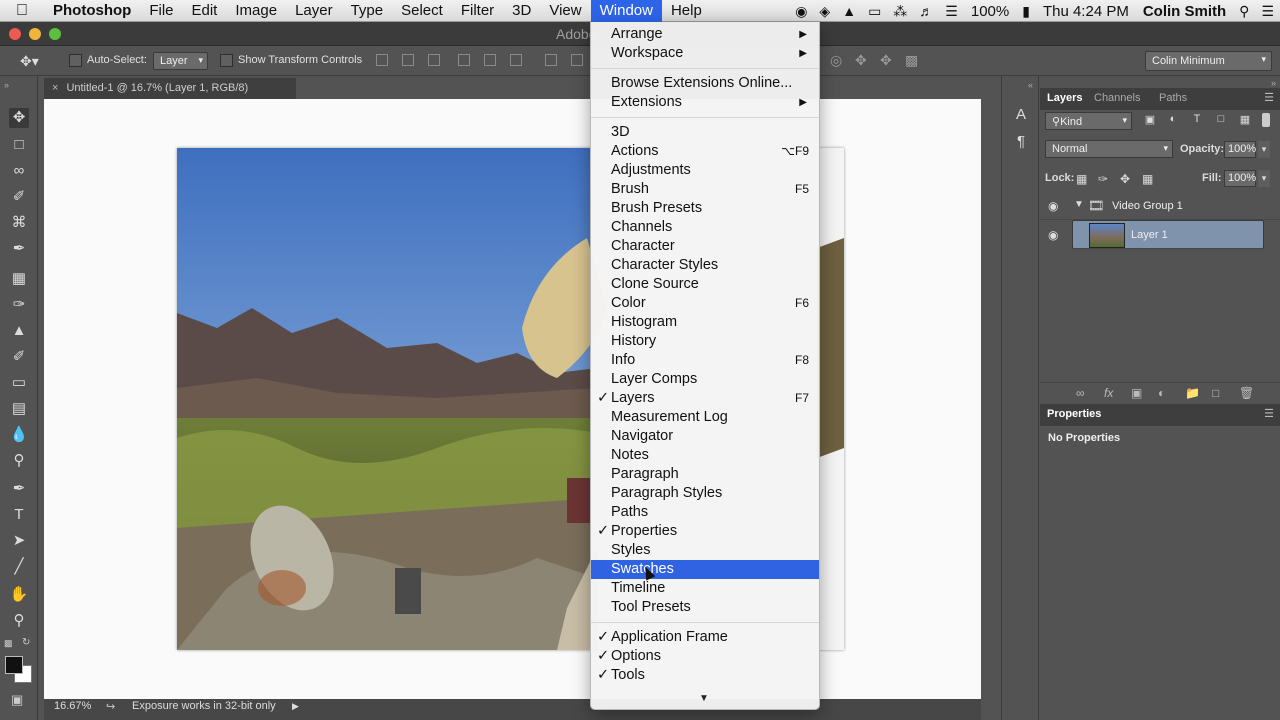 This screenshot has height=720, width=1280. What do you see at coordinates (1109, 149) in the screenshot?
I see `blend-mode-dropdown: Normal ▾` at bounding box center [1109, 149].